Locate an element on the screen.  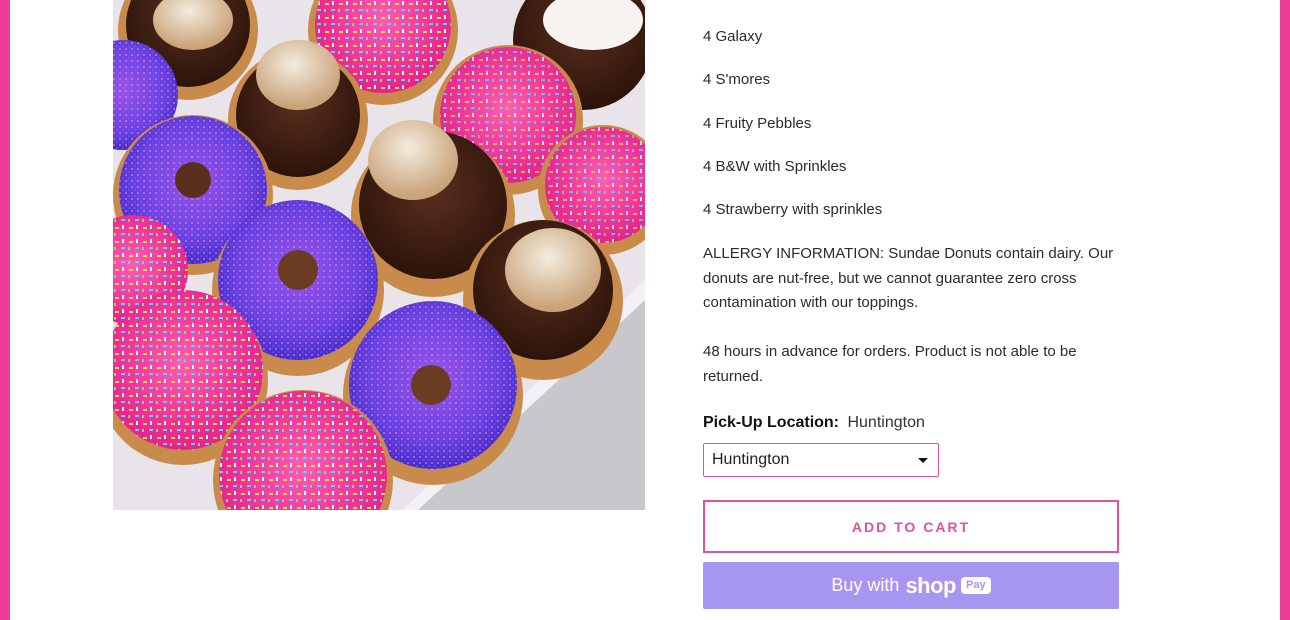
add-to-cart-label: ADD TO CART is located at coordinates (911, 526).